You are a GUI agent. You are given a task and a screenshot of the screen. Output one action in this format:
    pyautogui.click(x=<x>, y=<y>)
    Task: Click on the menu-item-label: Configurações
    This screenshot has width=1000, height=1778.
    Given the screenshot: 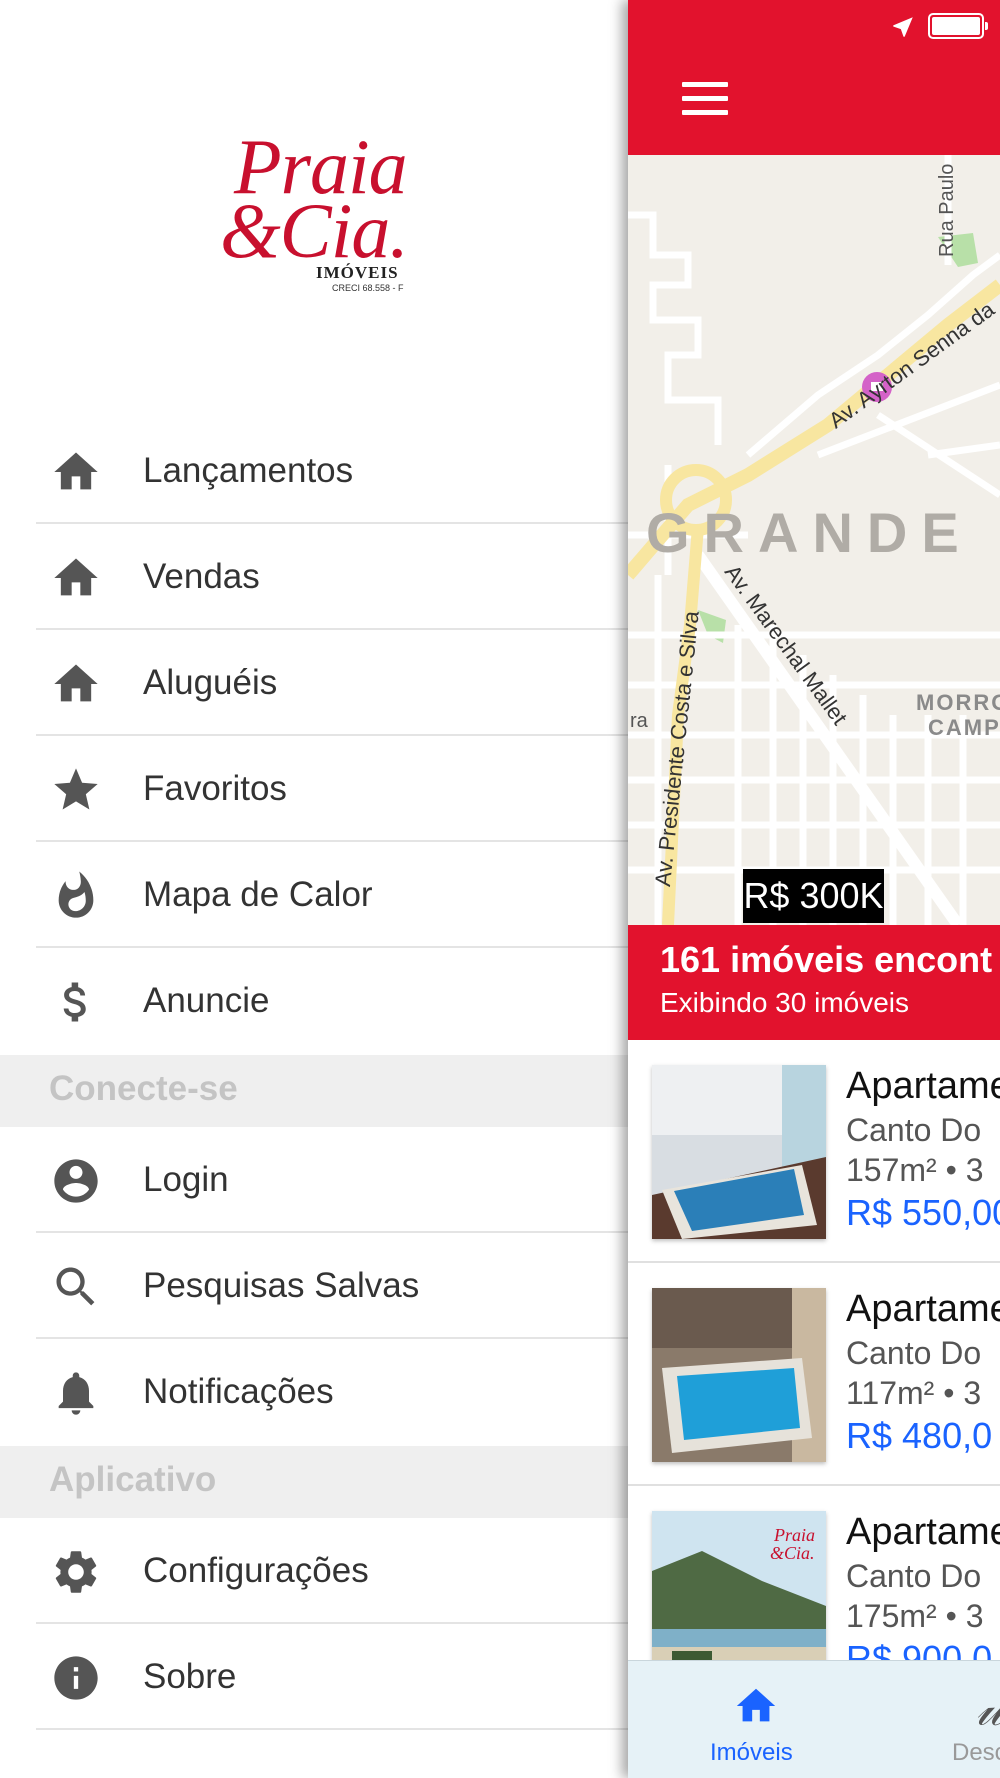 What is the action you would take?
    pyautogui.click(x=256, y=1570)
    